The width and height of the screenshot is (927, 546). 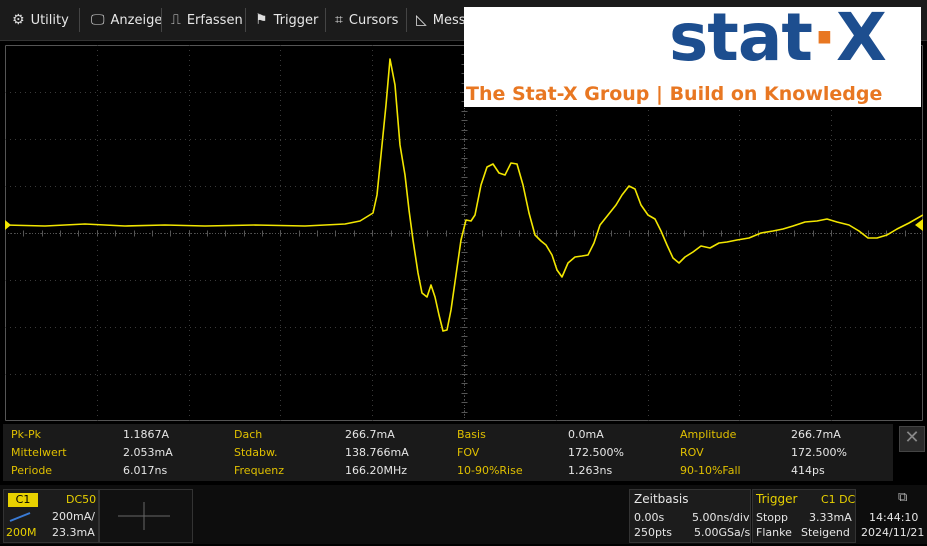 What do you see at coordinates (721, 517) in the screenshot?
I see `timebase-scale: 5.00ns/div` at bounding box center [721, 517].